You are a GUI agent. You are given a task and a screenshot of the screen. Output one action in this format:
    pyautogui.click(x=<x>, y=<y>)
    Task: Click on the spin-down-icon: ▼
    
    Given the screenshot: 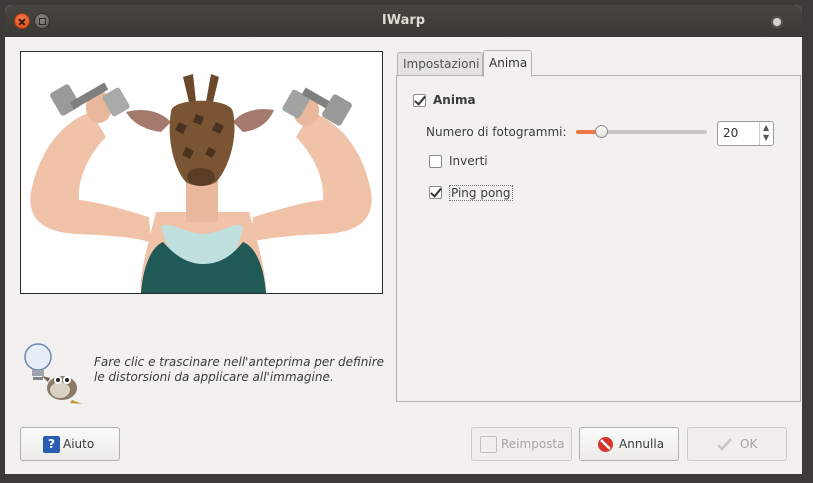 What is the action you would take?
    pyautogui.click(x=766, y=138)
    